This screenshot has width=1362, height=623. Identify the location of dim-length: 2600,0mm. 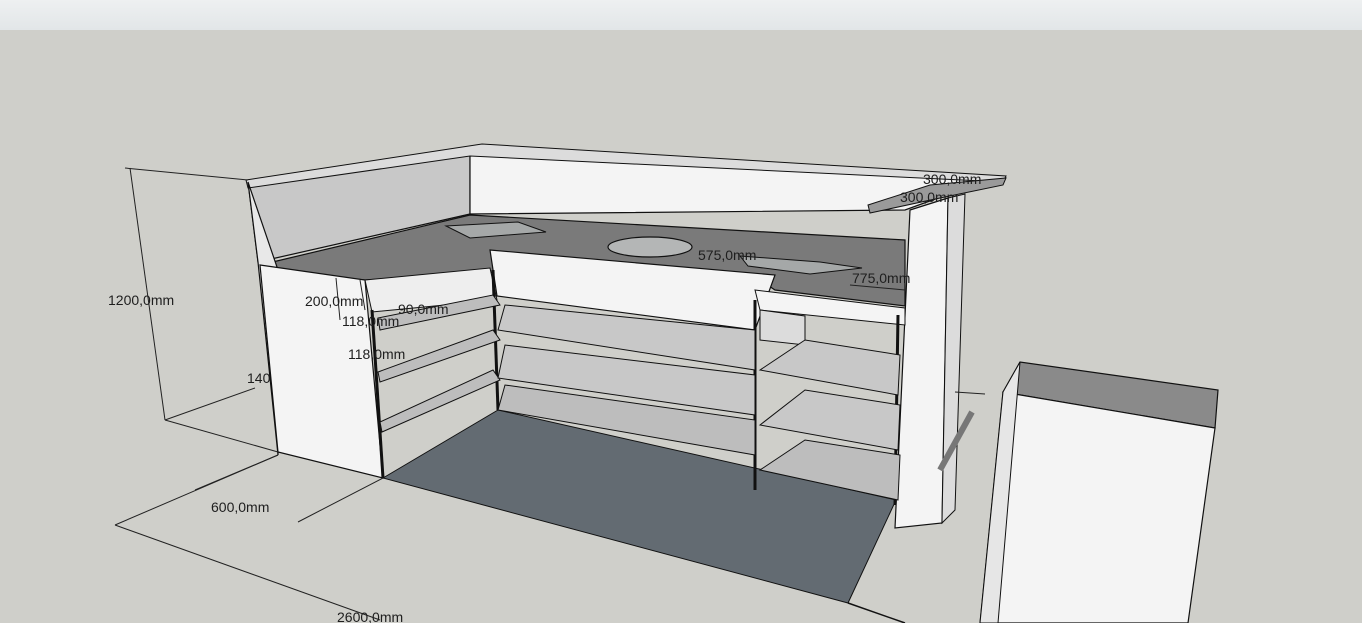
(370, 616).